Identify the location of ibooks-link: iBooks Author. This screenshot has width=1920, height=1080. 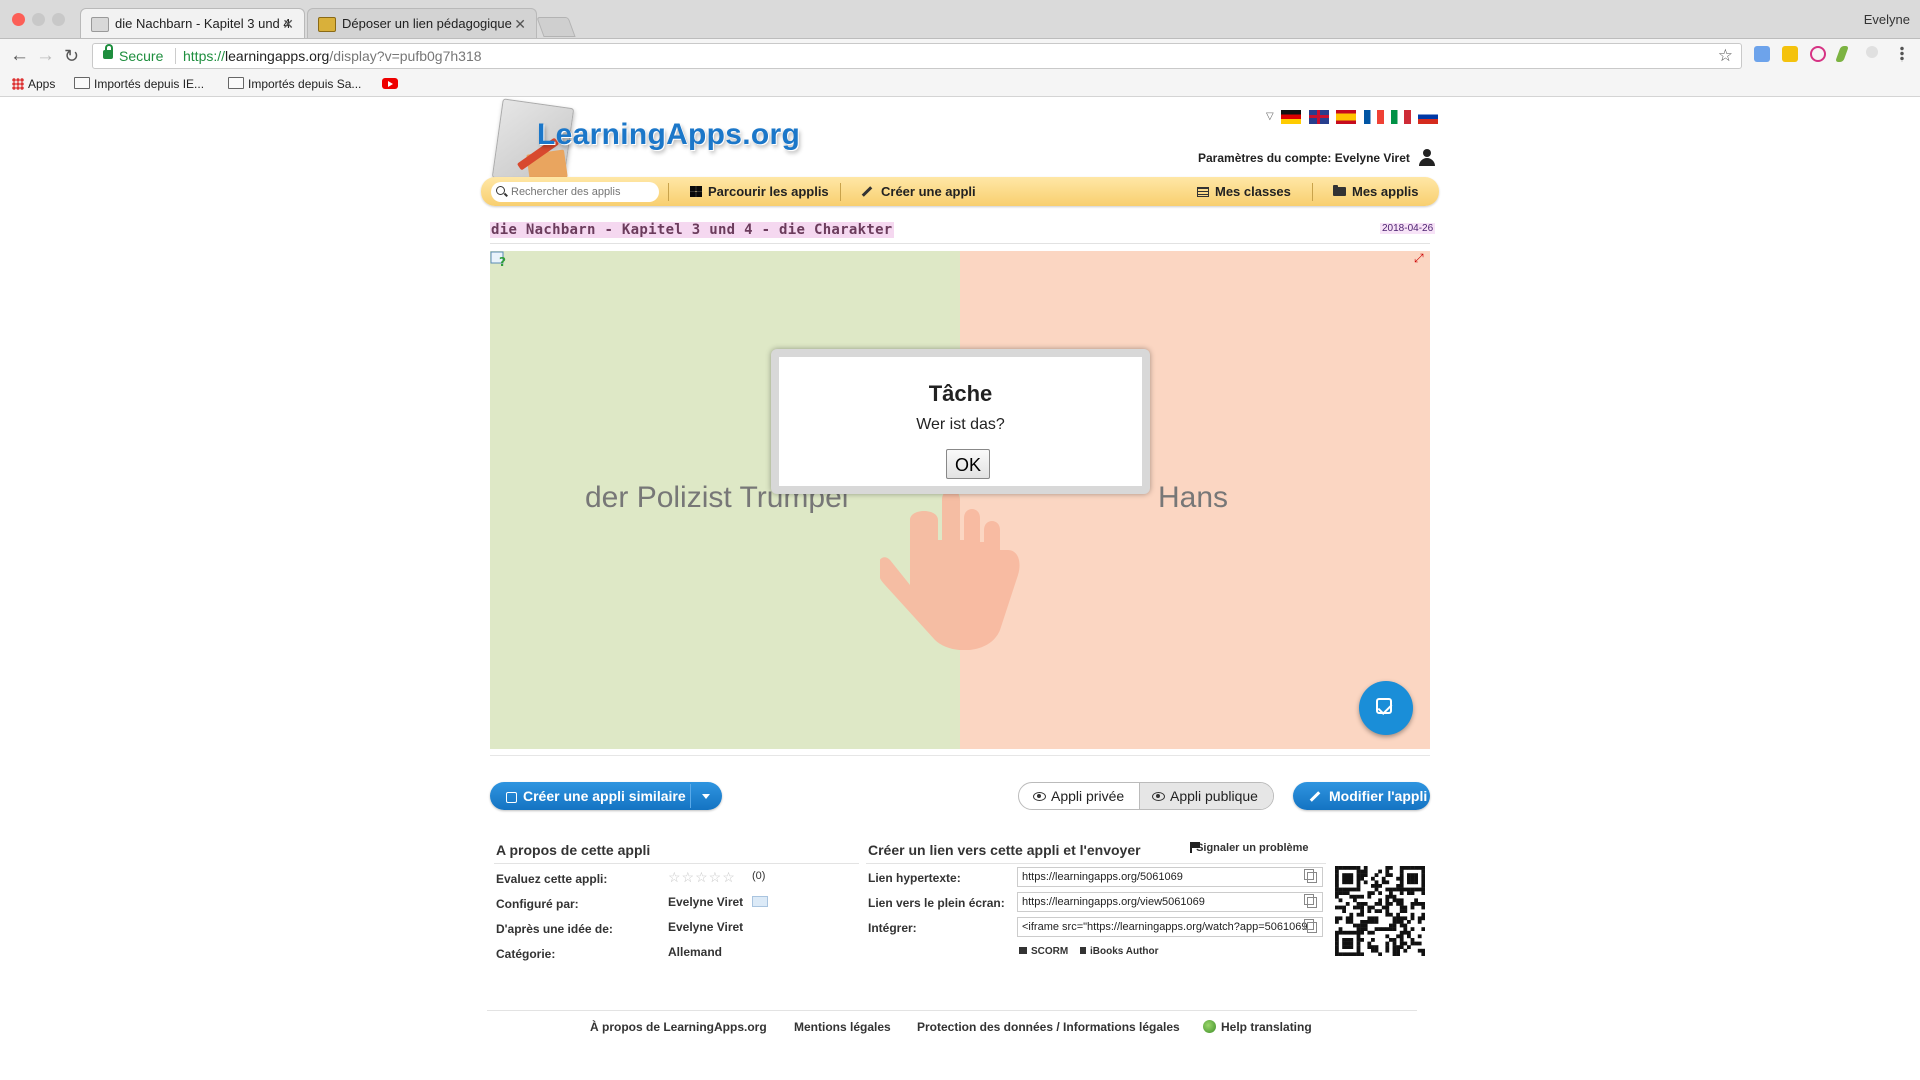
(1119, 951).